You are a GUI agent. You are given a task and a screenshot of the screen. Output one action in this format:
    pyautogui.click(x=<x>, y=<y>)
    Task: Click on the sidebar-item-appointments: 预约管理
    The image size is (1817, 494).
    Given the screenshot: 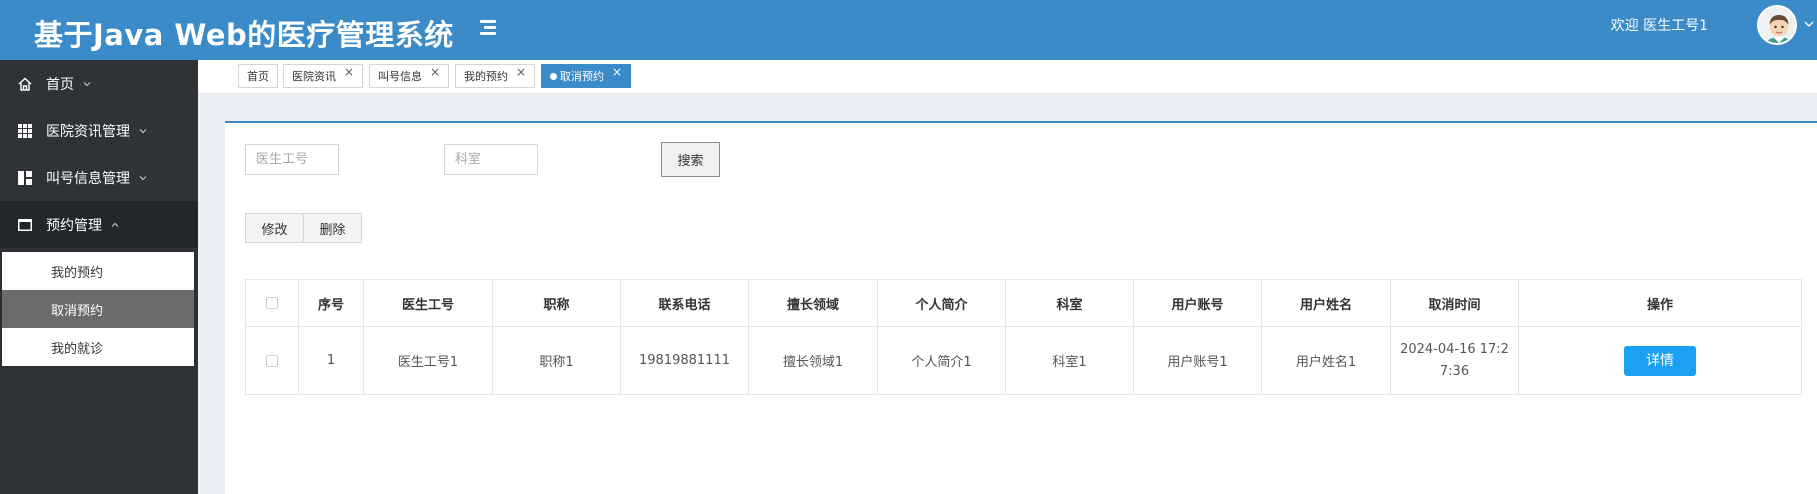 What is the action you would take?
    pyautogui.click(x=99, y=224)
    